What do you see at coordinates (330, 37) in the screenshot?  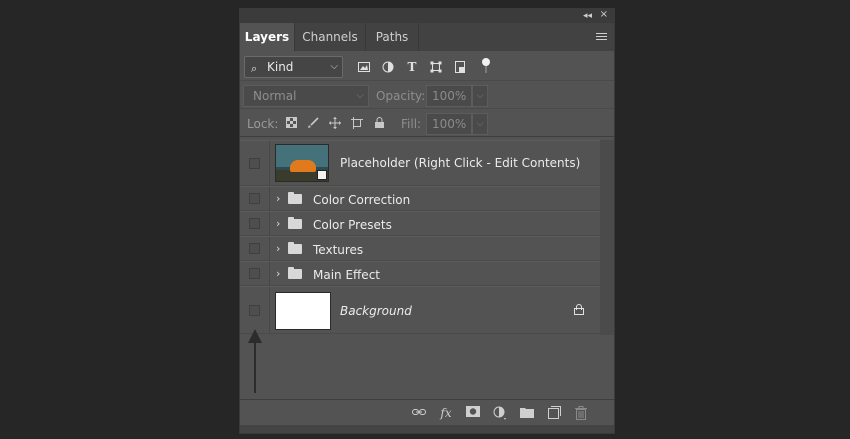 I see `tab-channels: Channels` at bounding box center [330, 37].